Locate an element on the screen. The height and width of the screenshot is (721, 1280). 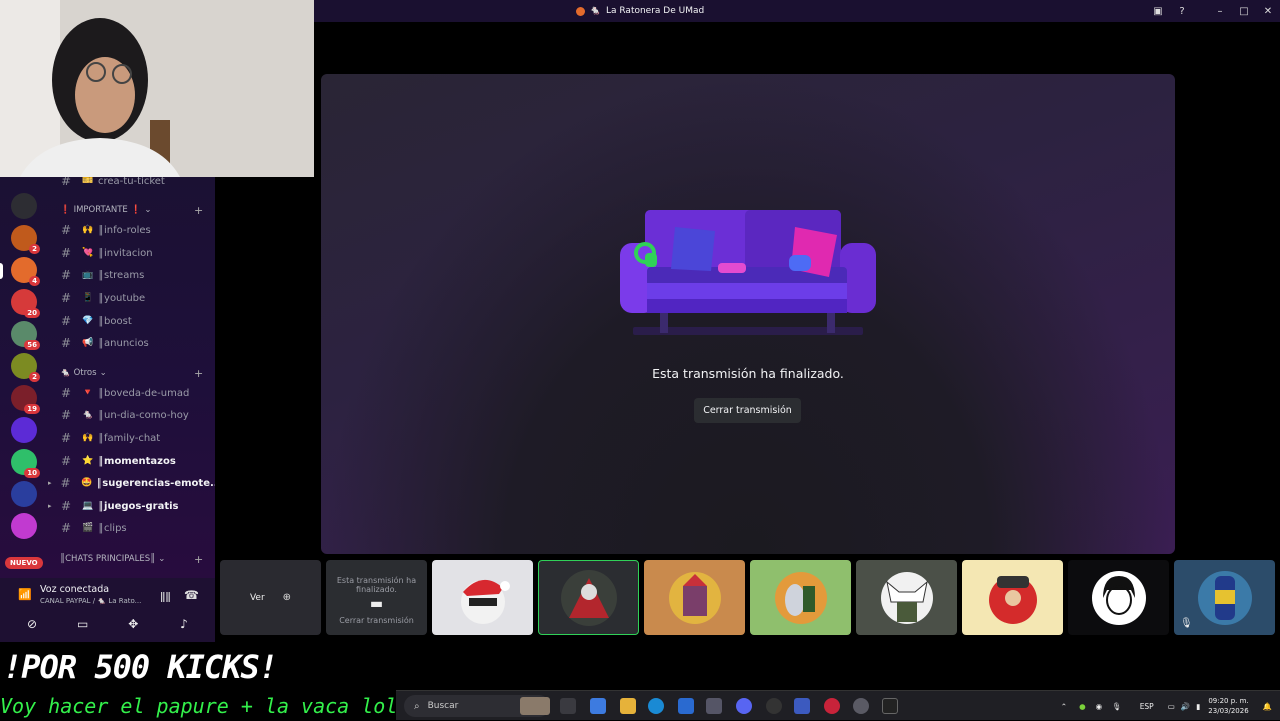
channel-item: ▸ # 💻 ║juegos-gratis is located at coordinates (131, 506).